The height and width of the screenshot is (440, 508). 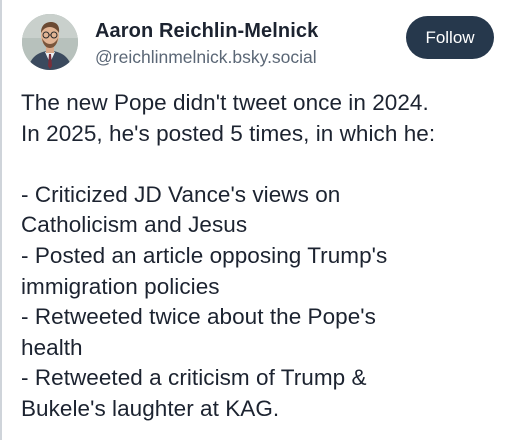 What do you see at coordinates (450, 37) in the screenshot?
I see `follow-button: Follow` at bounding box center [450, 37].